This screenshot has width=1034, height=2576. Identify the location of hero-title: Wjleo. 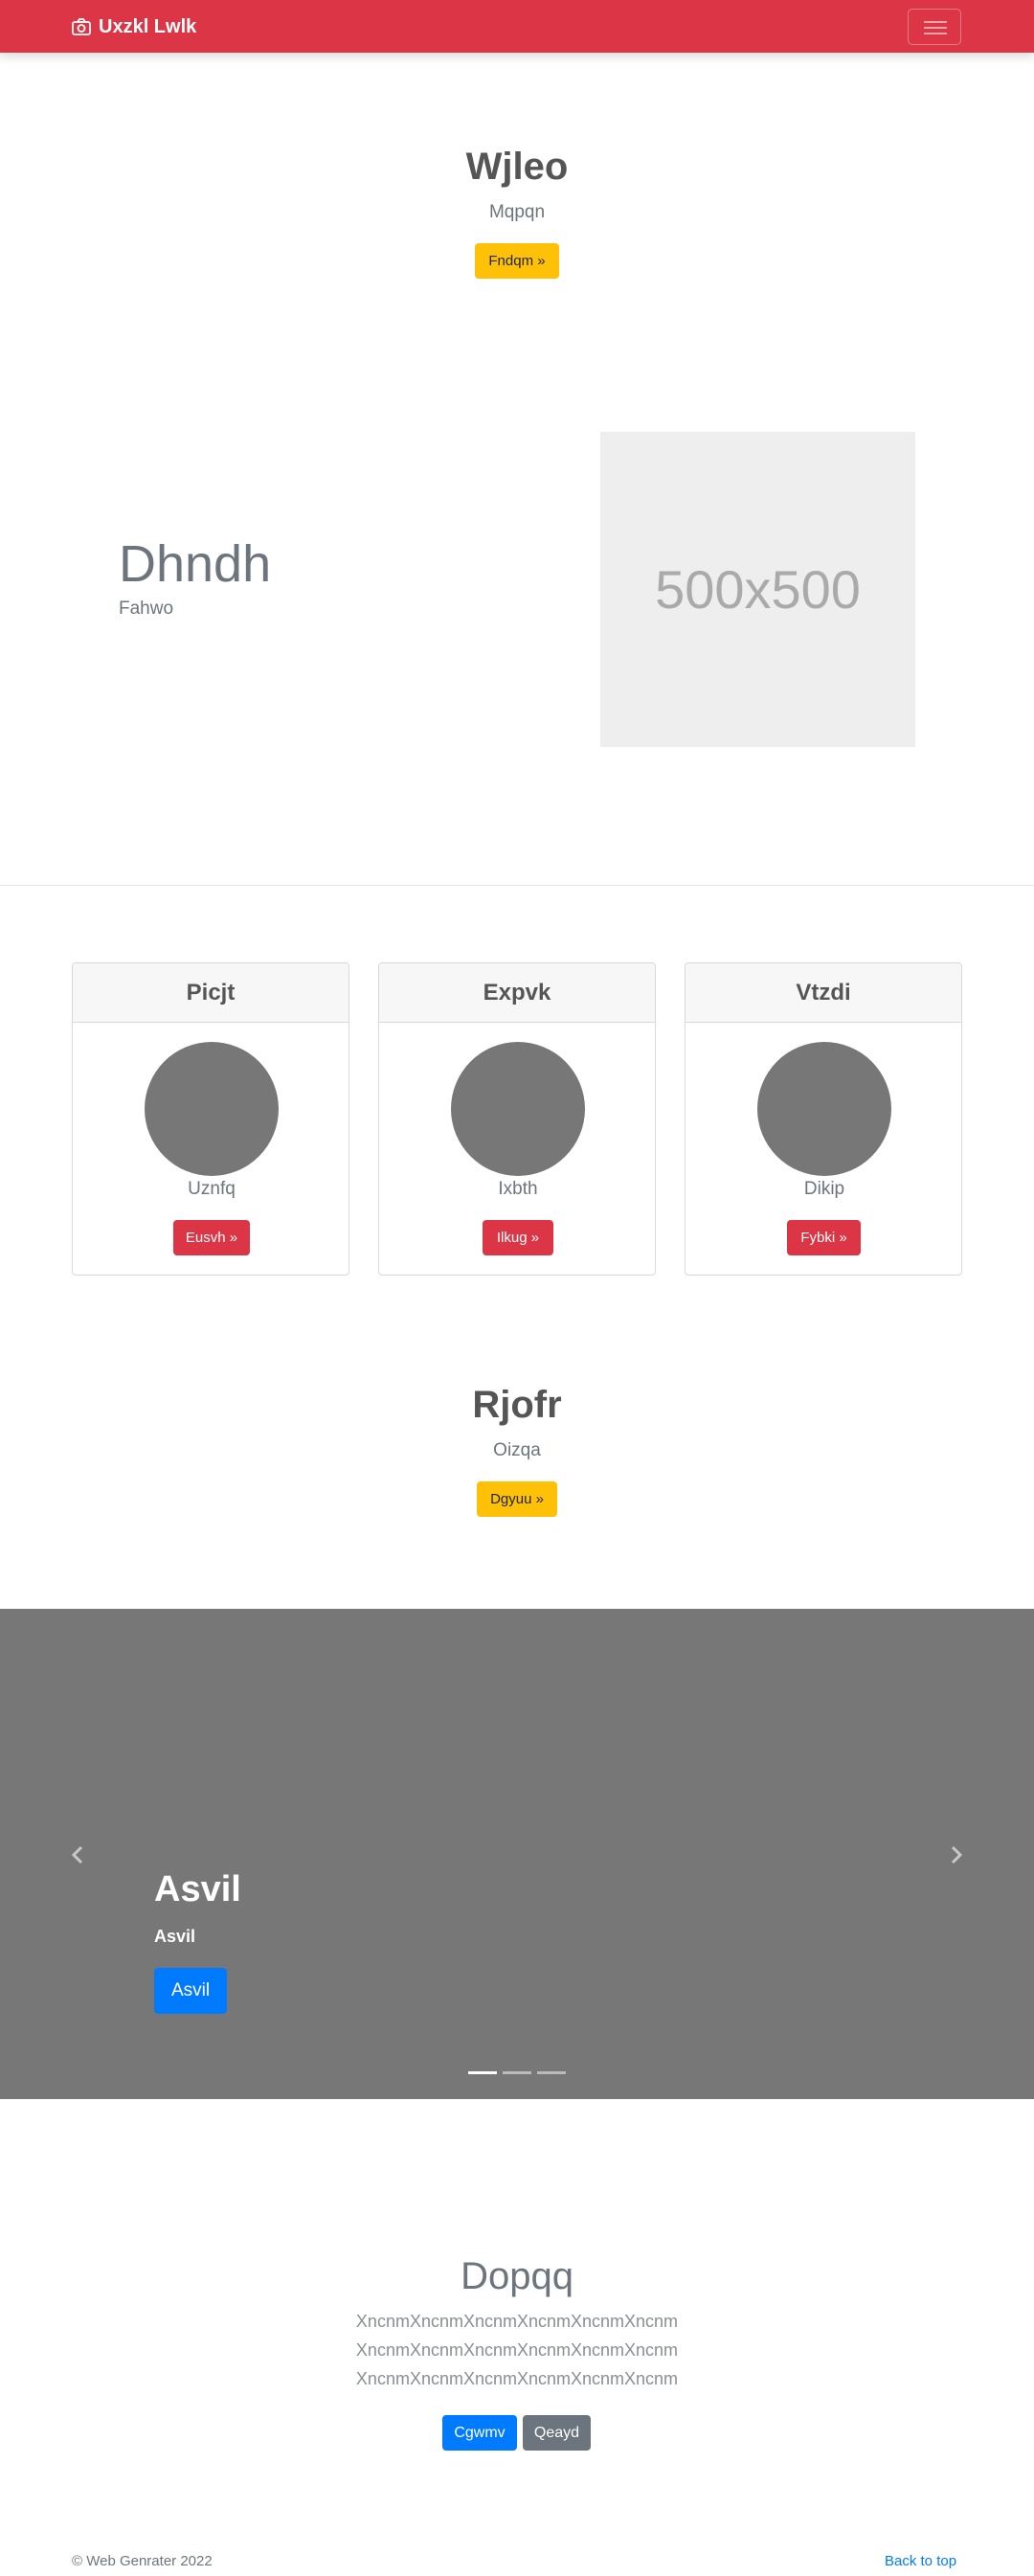
(517, 167).